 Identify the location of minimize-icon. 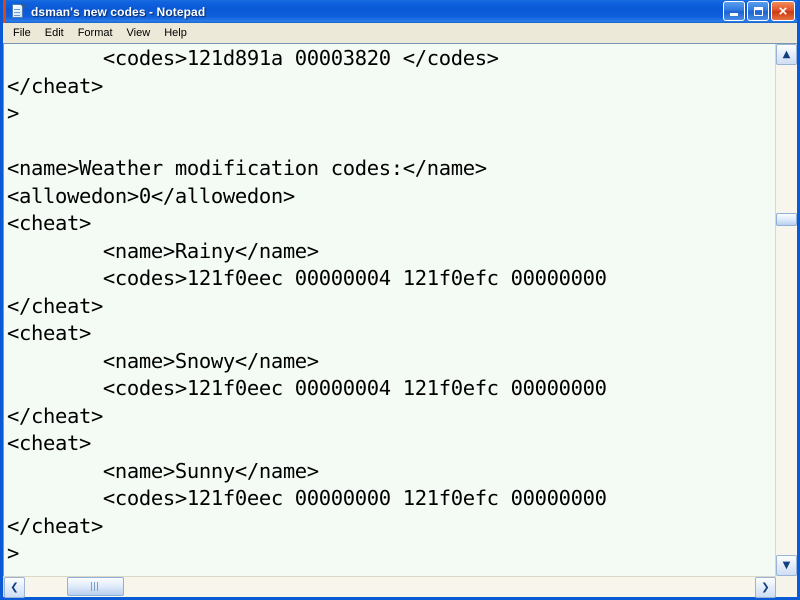
(734, 14).